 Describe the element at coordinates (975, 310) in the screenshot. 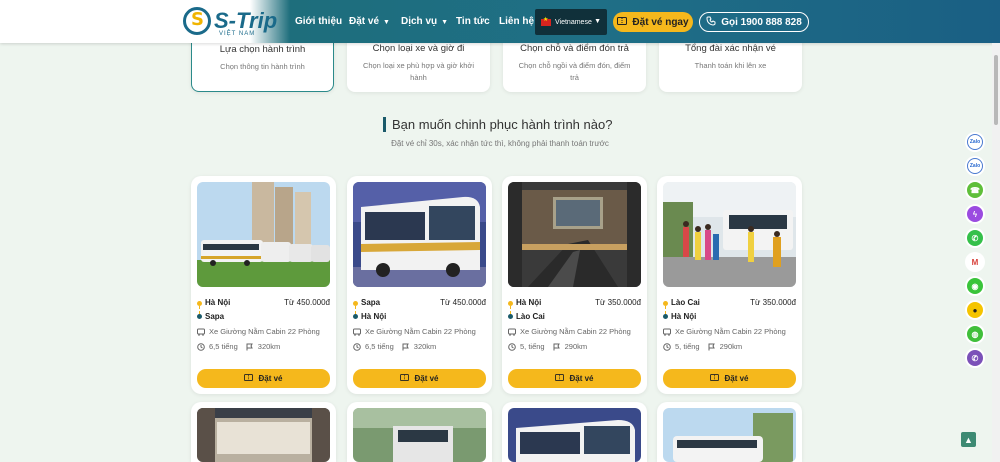

I see `chat-button: ●` at that location.